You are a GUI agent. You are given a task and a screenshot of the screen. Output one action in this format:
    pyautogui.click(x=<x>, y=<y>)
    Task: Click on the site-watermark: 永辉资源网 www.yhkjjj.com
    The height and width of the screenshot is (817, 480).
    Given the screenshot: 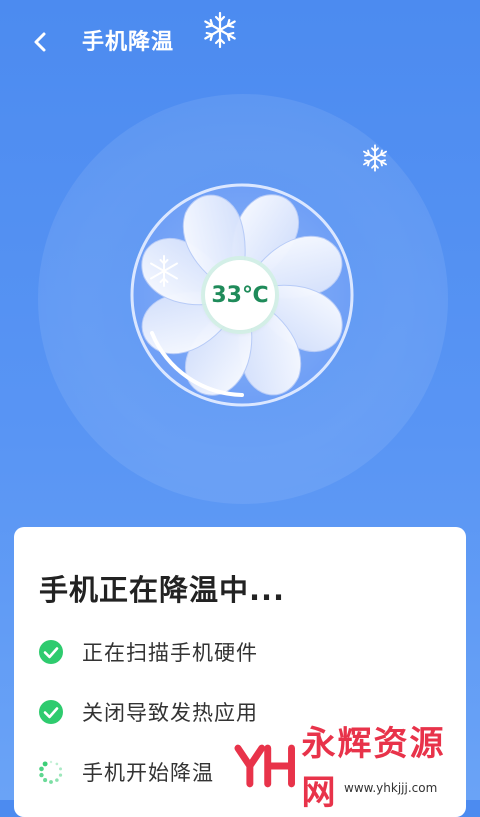 What is the action you would take?
    pyautogui.click(x=357, y=768)
    